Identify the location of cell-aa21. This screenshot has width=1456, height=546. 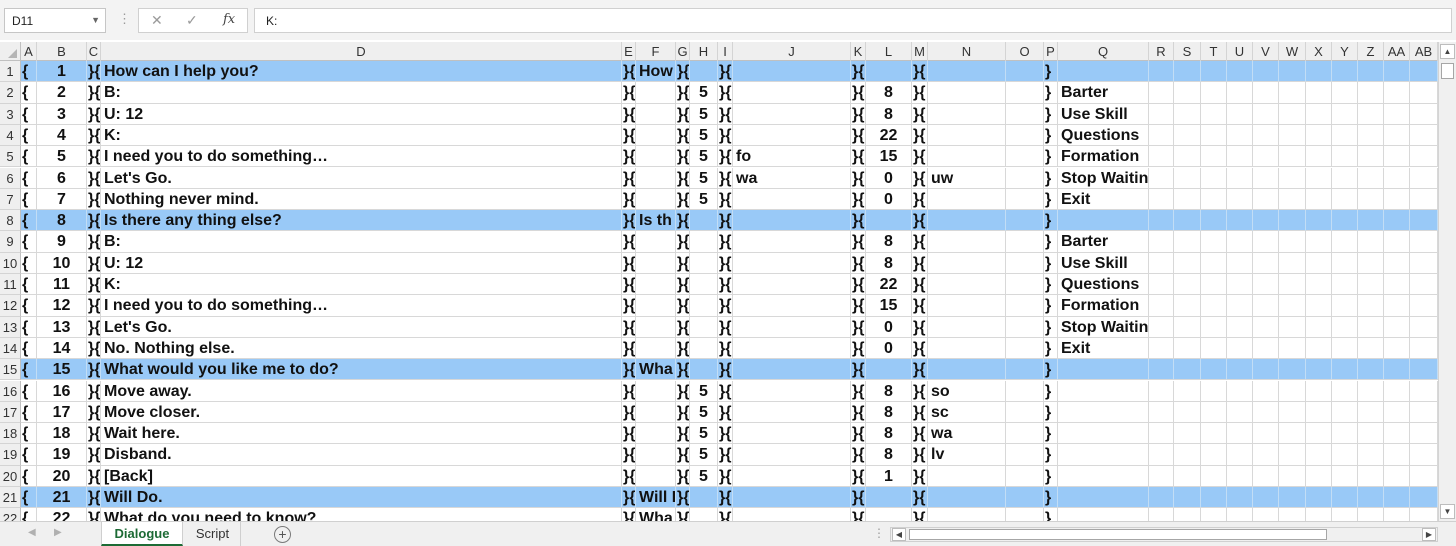
(1397, 498).